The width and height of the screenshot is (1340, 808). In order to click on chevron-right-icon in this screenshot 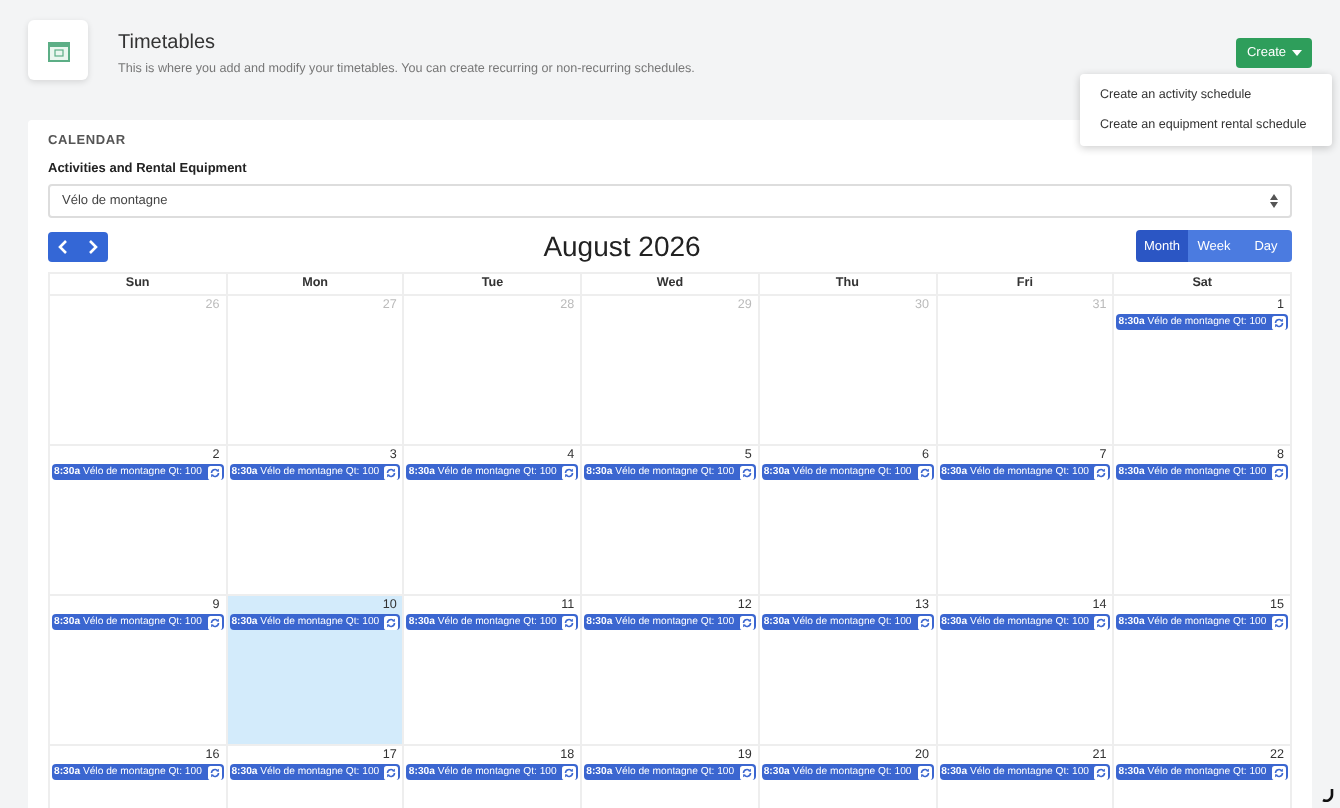, I will do `click(93, 246)`.